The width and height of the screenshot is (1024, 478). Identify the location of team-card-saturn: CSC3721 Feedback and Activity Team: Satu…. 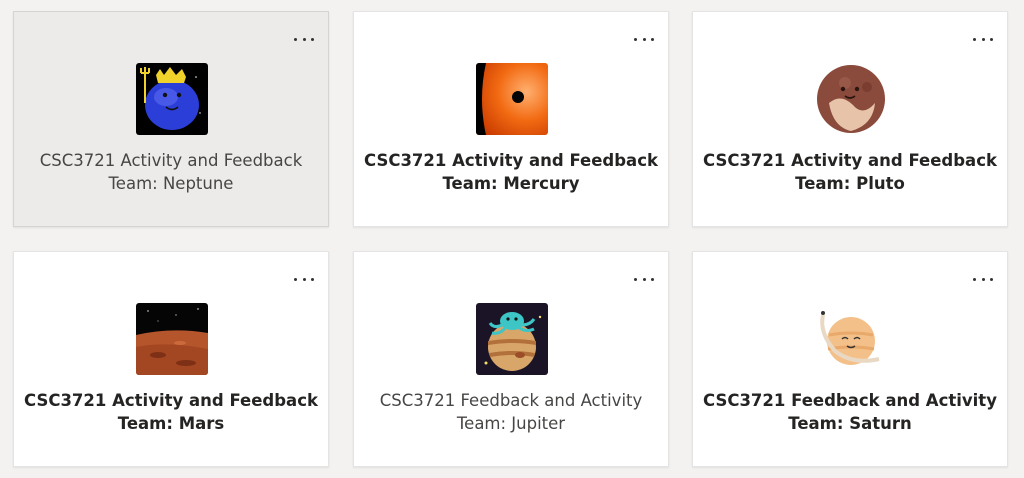
(850, 359).